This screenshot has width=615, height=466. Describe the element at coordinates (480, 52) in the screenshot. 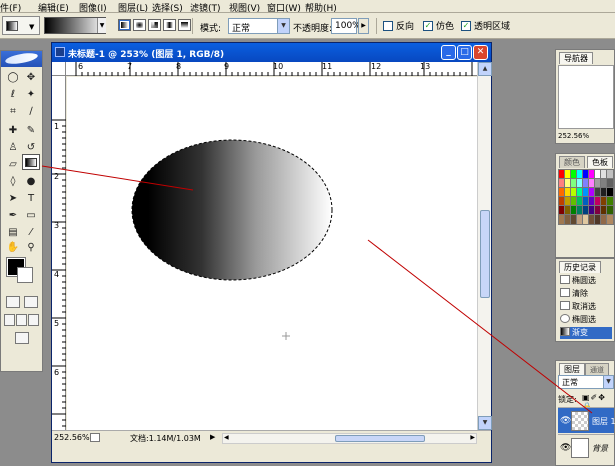

I see `close-button: ✕` at that location.